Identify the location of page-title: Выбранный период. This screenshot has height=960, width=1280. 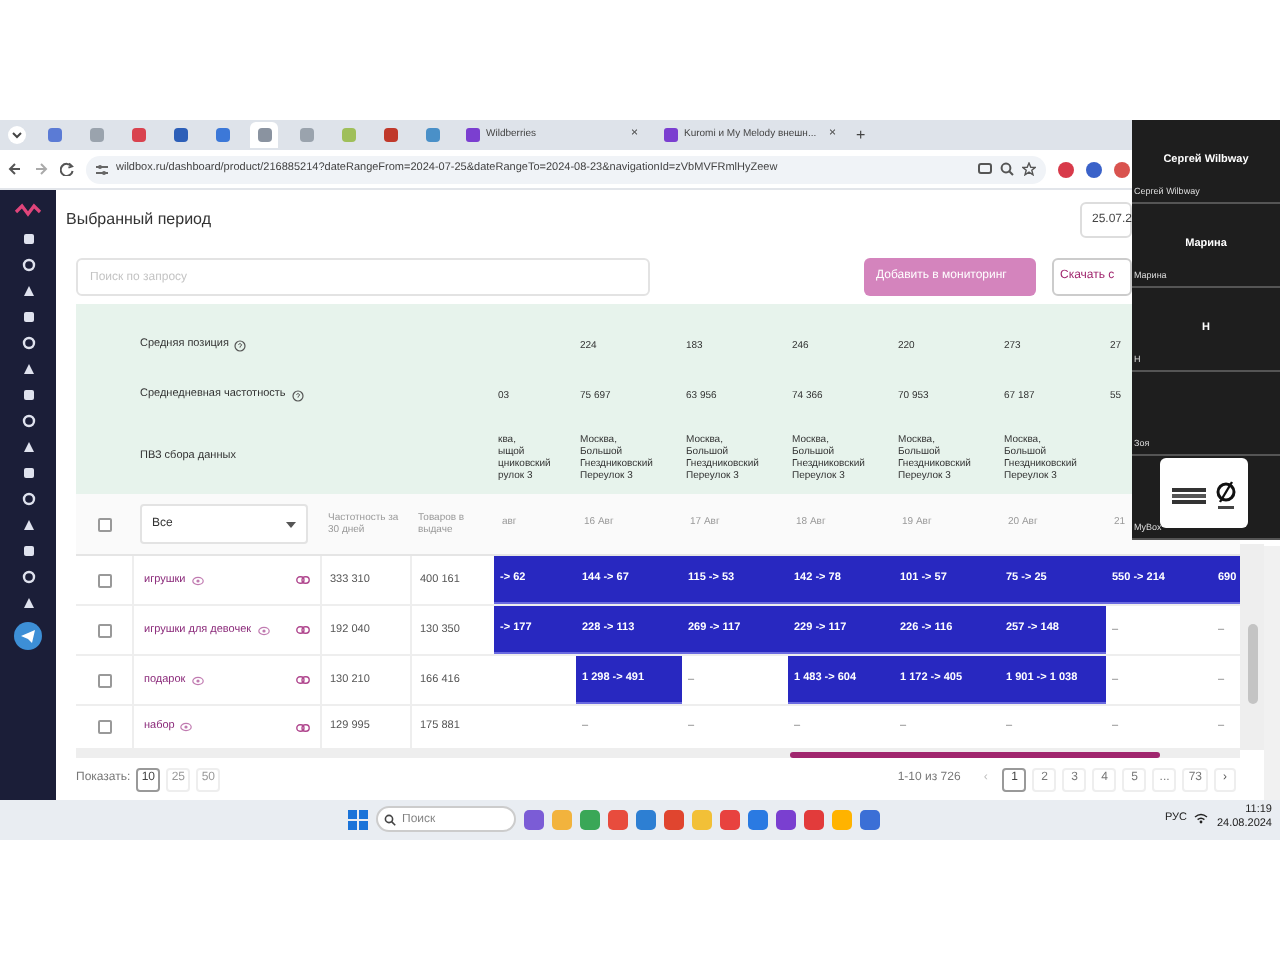
(138, 220).